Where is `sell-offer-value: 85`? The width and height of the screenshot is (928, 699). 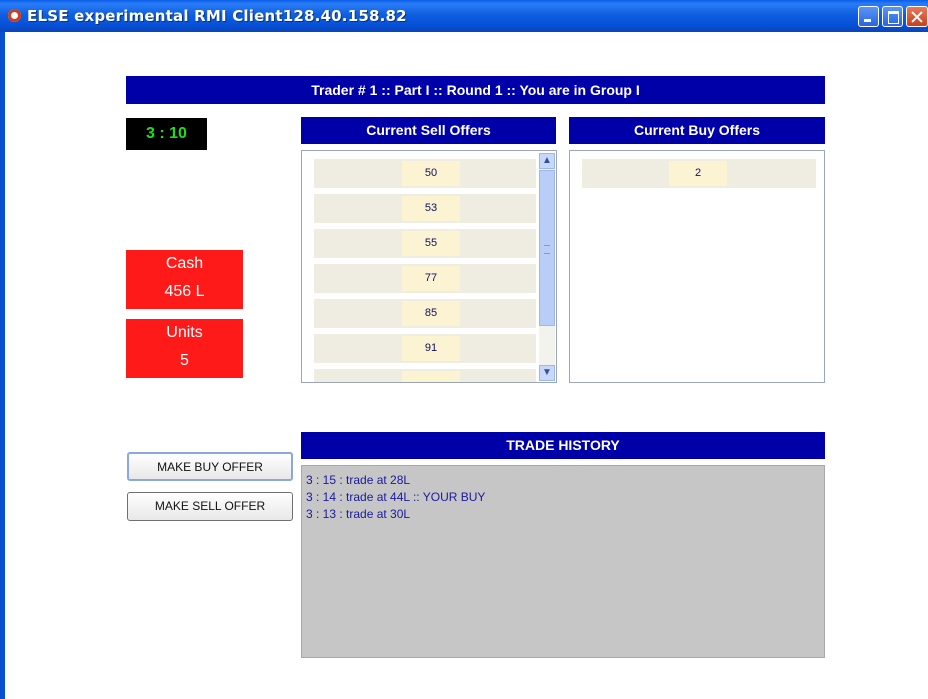
sell-offer-value: 85 is located at coordinates (431, 313).